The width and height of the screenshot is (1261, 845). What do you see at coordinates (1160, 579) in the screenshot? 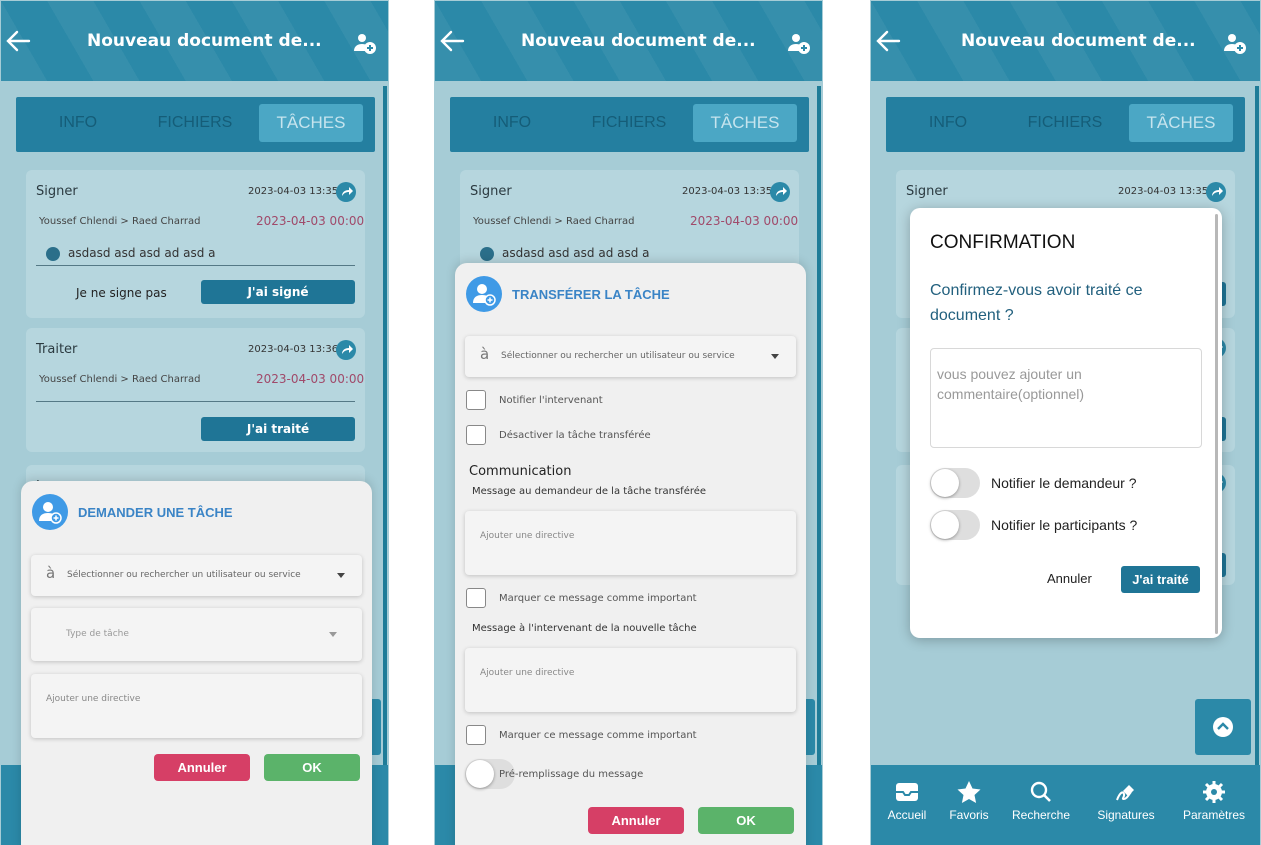
I see `processed-confirm-button: J'ai traité` at bounding box center [1160, 579].